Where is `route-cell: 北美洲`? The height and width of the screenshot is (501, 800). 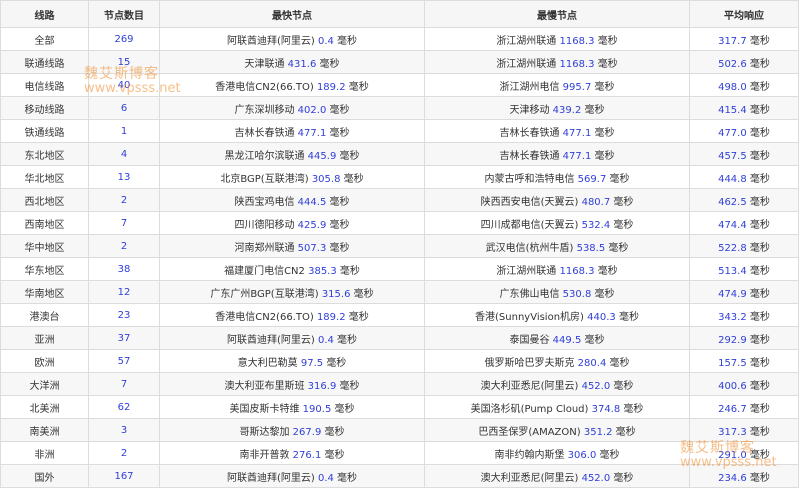
route-cell: 北美洲 is located at coordinates (44, 407).